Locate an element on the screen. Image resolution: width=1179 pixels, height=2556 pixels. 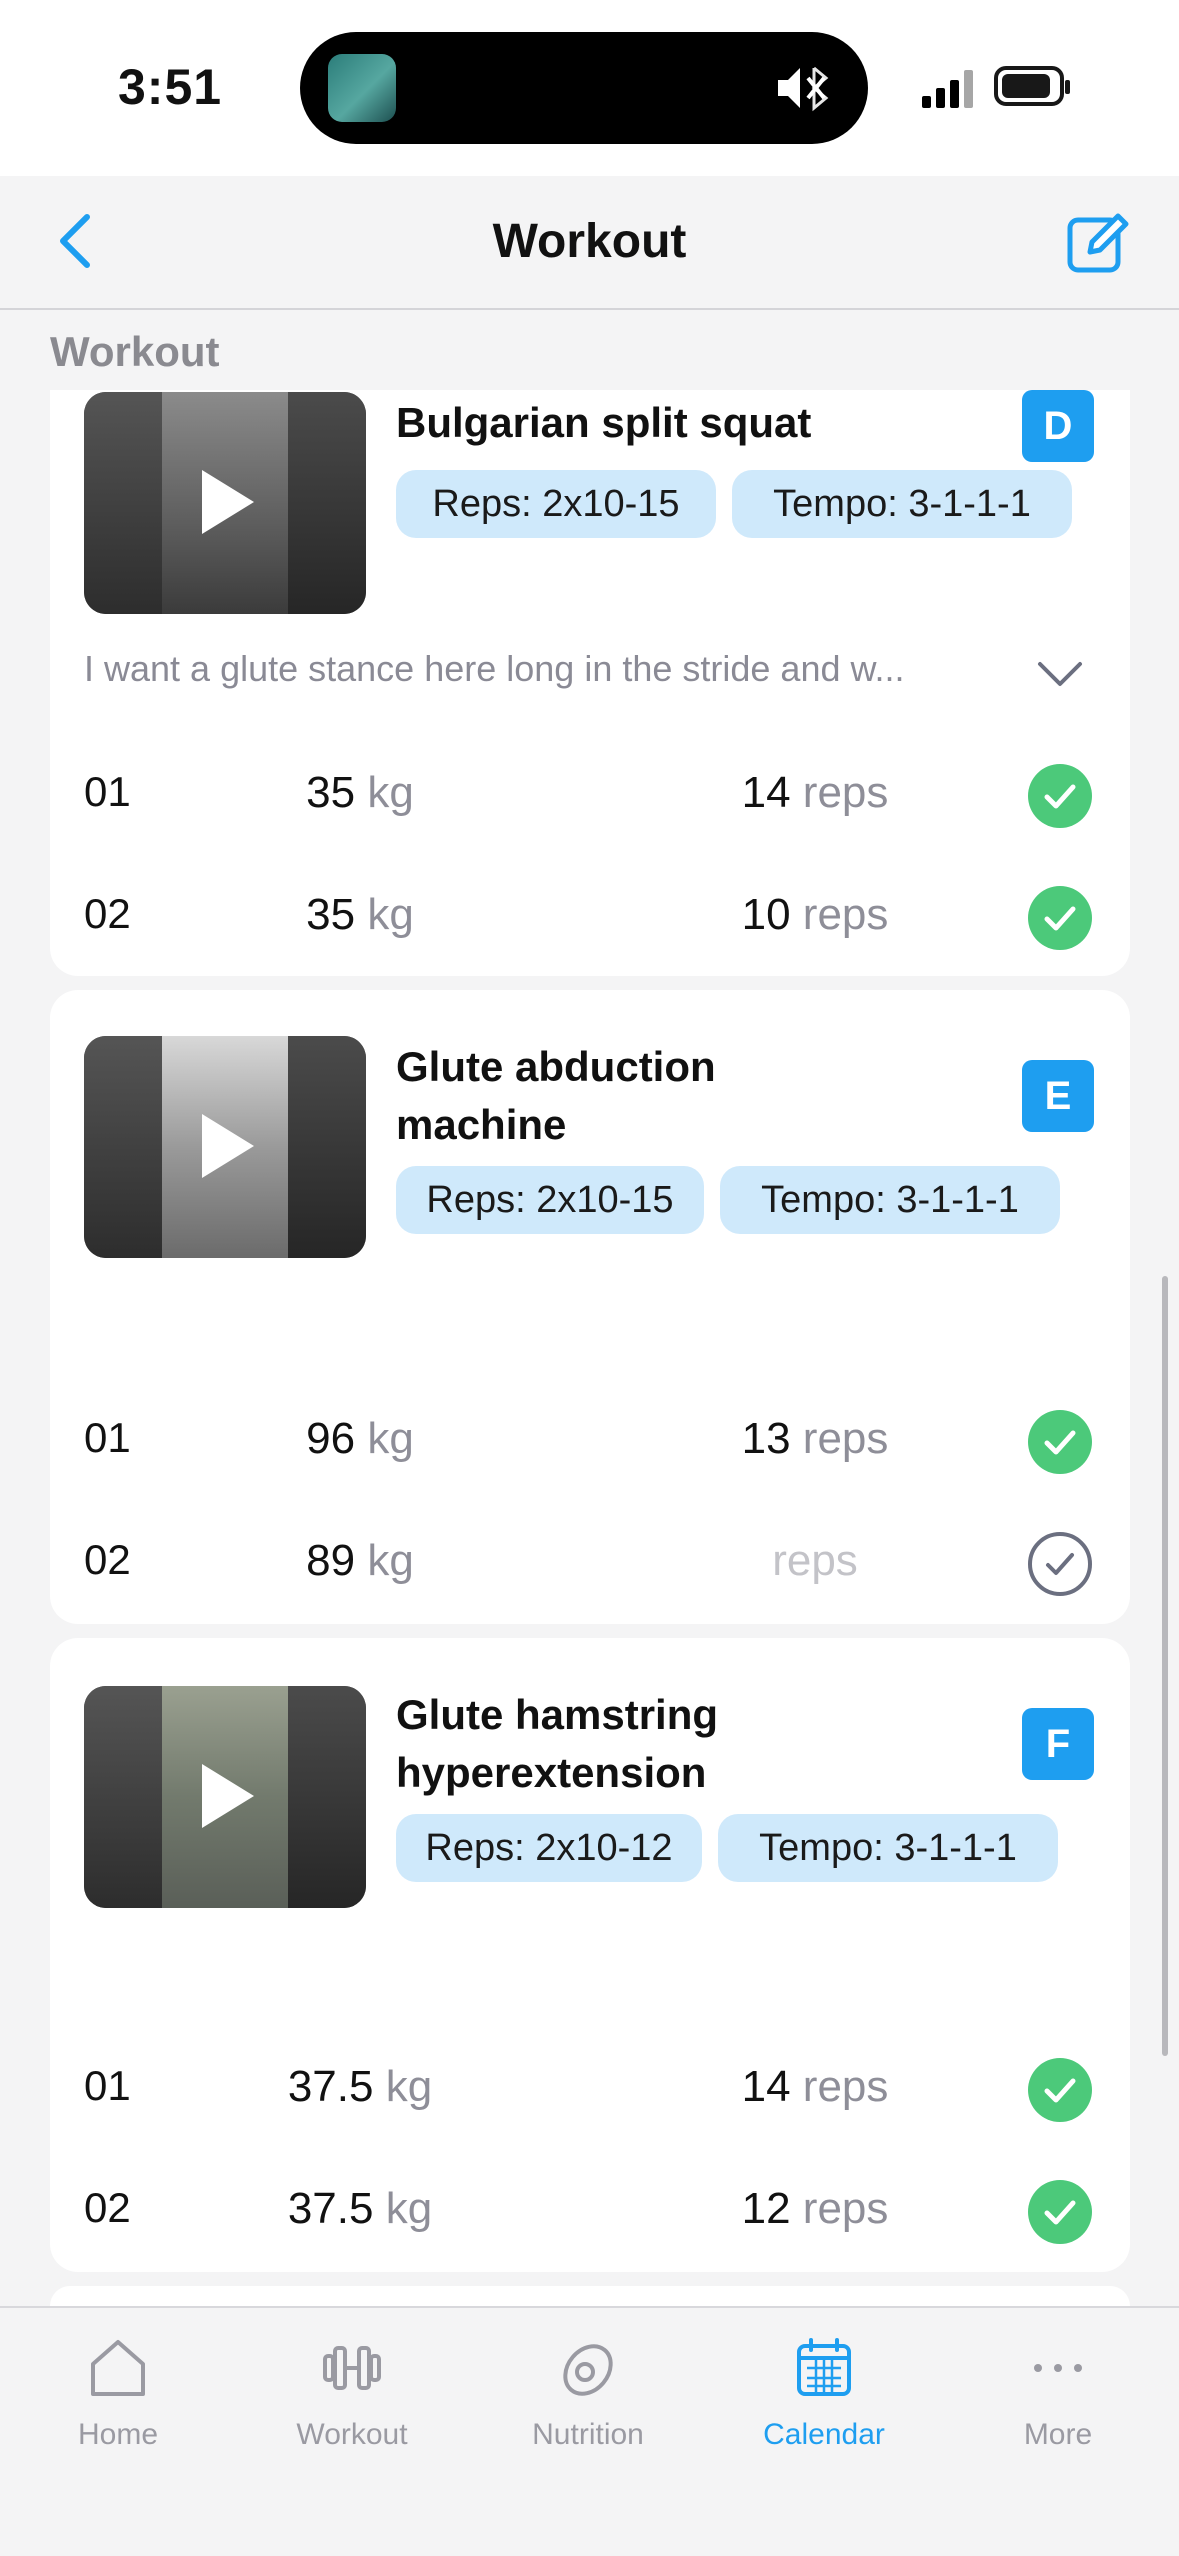
set-row: 02 35 kg 10 reps is located at coordinates (590, 916).